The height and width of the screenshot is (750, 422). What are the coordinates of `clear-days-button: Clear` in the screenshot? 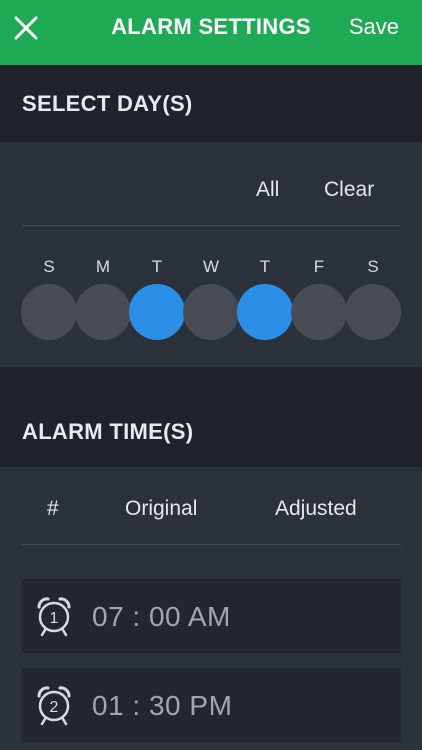 It's located at (349, 190).